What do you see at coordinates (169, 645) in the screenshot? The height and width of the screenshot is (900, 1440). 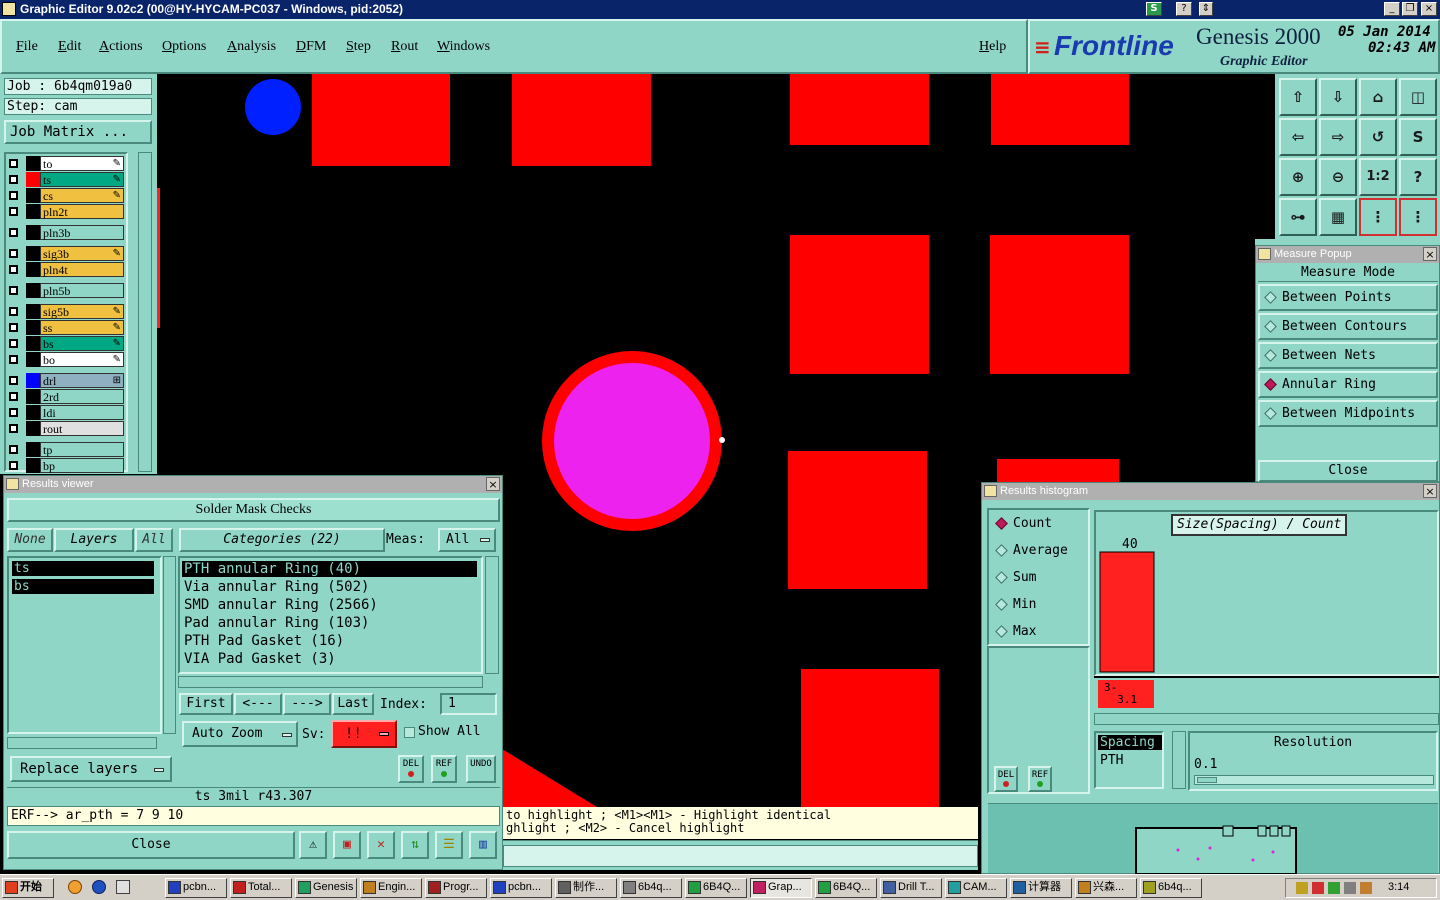 I see `layer-list-scrollbar` at bounding box center [169, 645].